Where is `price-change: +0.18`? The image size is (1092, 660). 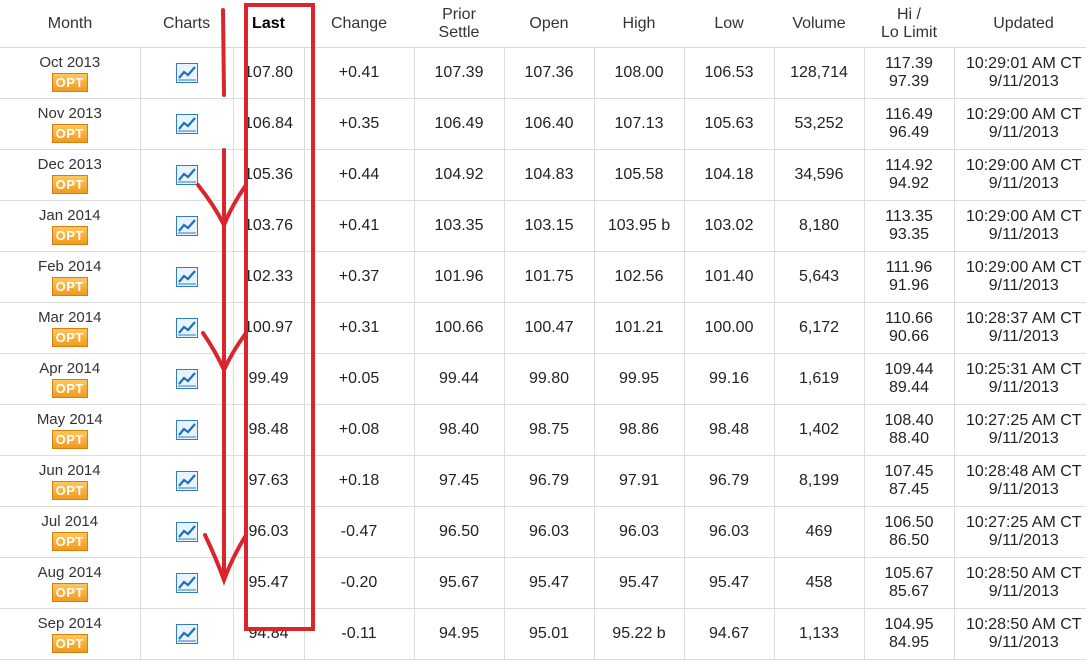
price-change: +0.18 is located at coordinates (358, 481).